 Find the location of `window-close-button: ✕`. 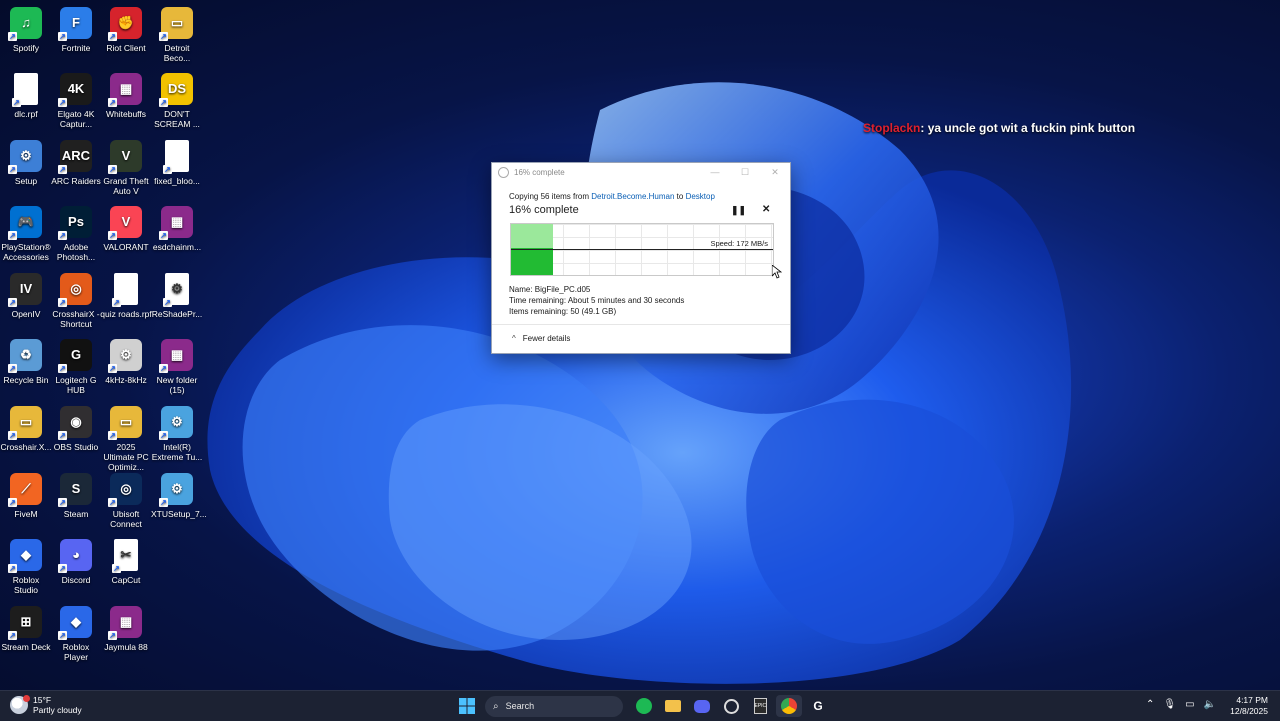

window-close-button: ✕ is located at coordinates (775, 172).